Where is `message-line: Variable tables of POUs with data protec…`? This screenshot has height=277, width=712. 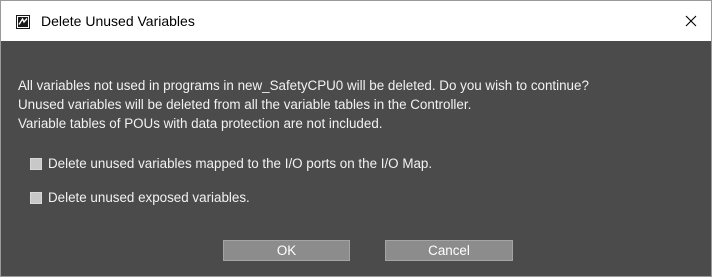 message-line: Variable tables of POUs with data protec… is located at coordinates (200, 123).